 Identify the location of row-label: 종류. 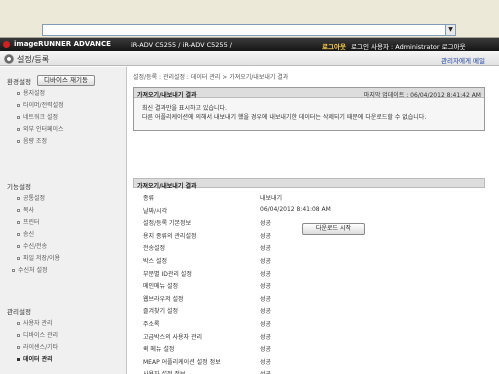
(149, 198).